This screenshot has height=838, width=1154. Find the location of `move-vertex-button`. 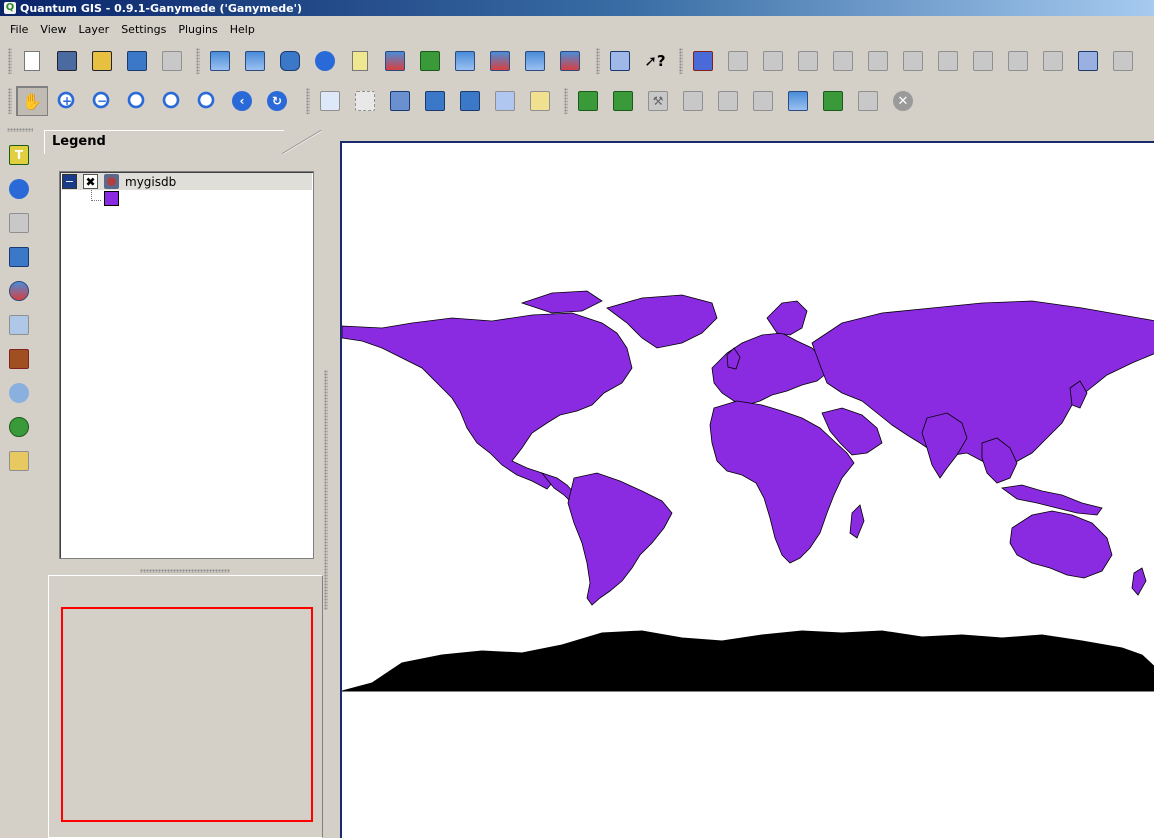

move-vertex-button is located at coordinates (948, 61).